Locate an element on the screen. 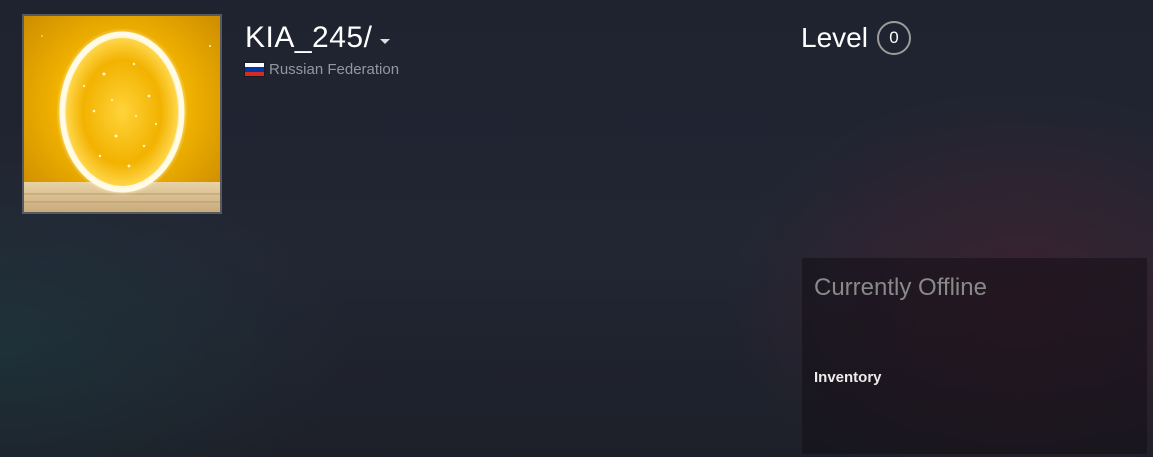 The height and width of the screenshot is (457, 1153). online-status: Currently Offline is located at coordinates (900, 287).